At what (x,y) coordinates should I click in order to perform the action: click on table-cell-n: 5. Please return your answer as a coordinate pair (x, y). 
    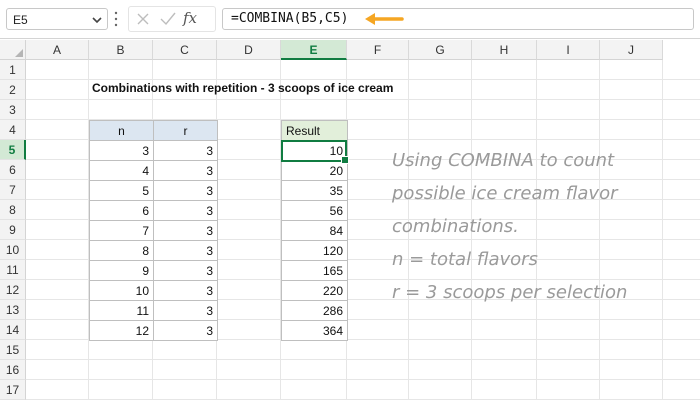
    Looking at the image, I should click on (121, 190).